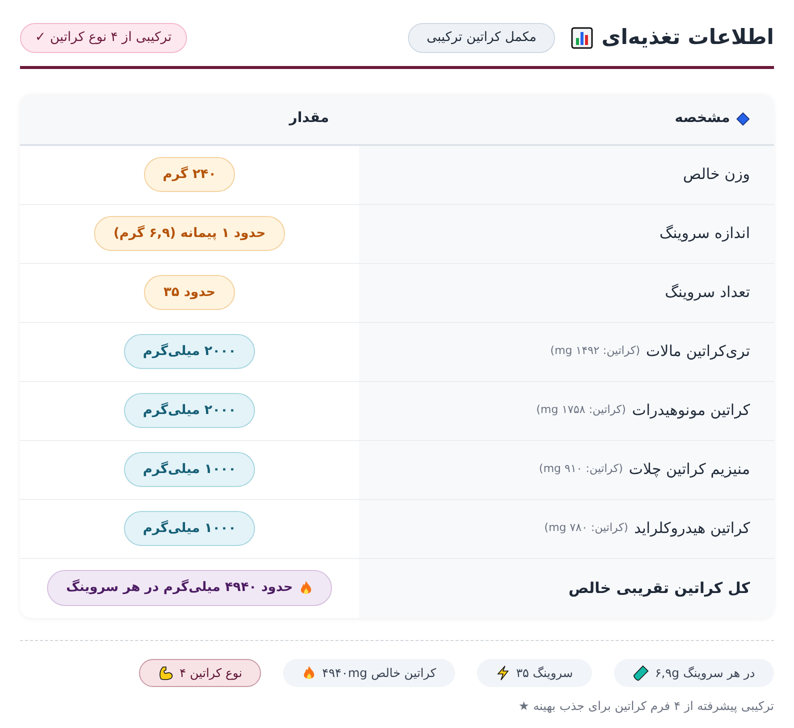 This screenshot has height=728, width=794. What do you see at coordinates (743, 119) in the screenshot?
I see `diamond-icon` at bounding box center [743, 119].